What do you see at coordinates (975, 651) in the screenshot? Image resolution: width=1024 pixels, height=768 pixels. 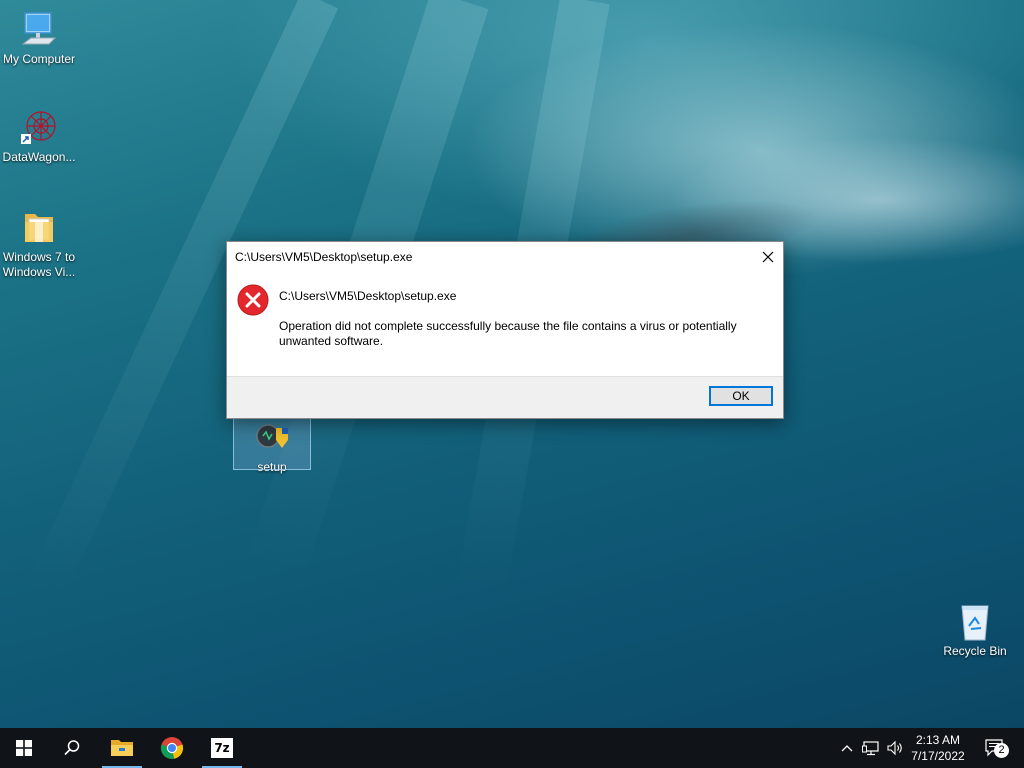 I see `desktop-icon-label: Recycle Bin` at bounding box center [975, 651].